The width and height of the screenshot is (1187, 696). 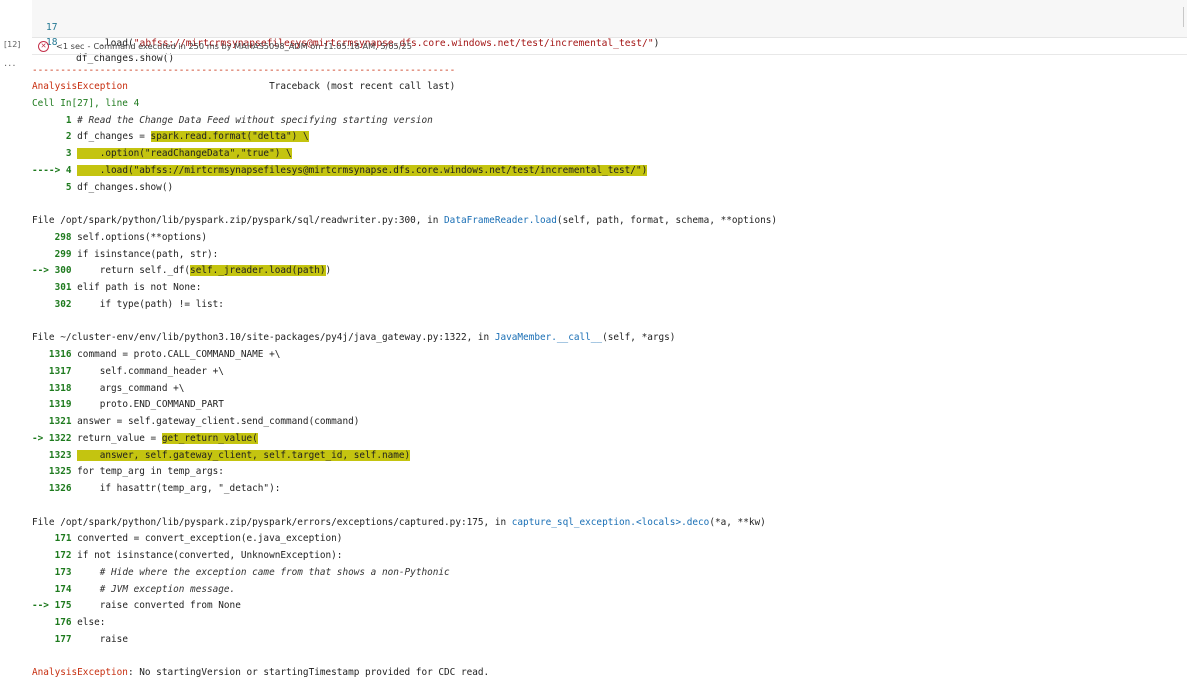 What do you see at coordinates (52, 254) in the screenshot?
I see `trace-line-number: 299` at bounding box center [52, 254].